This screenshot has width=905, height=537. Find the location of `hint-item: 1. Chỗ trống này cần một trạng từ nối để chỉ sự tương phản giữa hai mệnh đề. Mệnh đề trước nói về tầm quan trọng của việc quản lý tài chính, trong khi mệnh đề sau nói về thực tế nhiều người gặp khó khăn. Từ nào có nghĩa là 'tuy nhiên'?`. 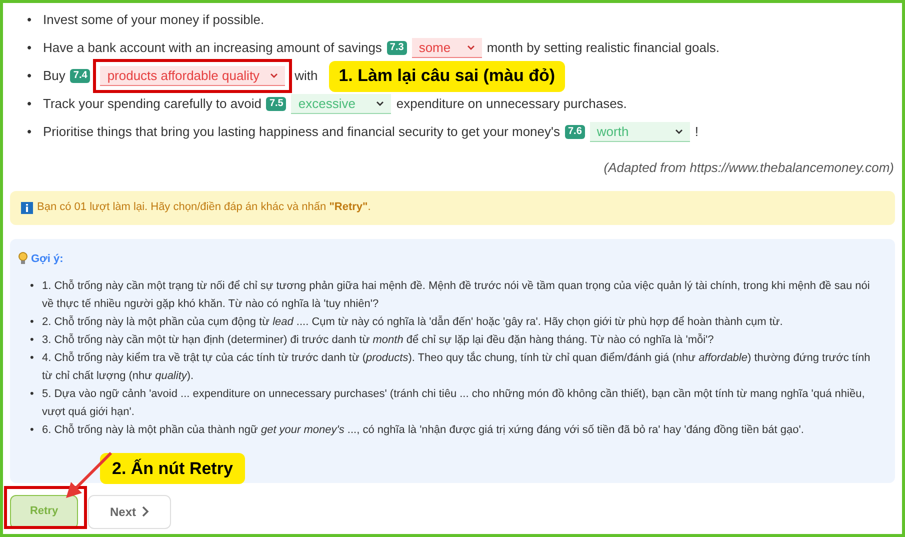

hint-item: 1. Chỗ trống này cần một trạng từ nối để chỉ sự tương phản giữa hai mệnh đề. Mệnh đề trước nói về tầm quan trọng của việc quản lý tài chính, trong khi mệnh đề sau nói về thực tế nhiều người gặp khó khăn. Từ nào có nghĩa là 'tuy nhiên'? is located at coordinates (456, 295).